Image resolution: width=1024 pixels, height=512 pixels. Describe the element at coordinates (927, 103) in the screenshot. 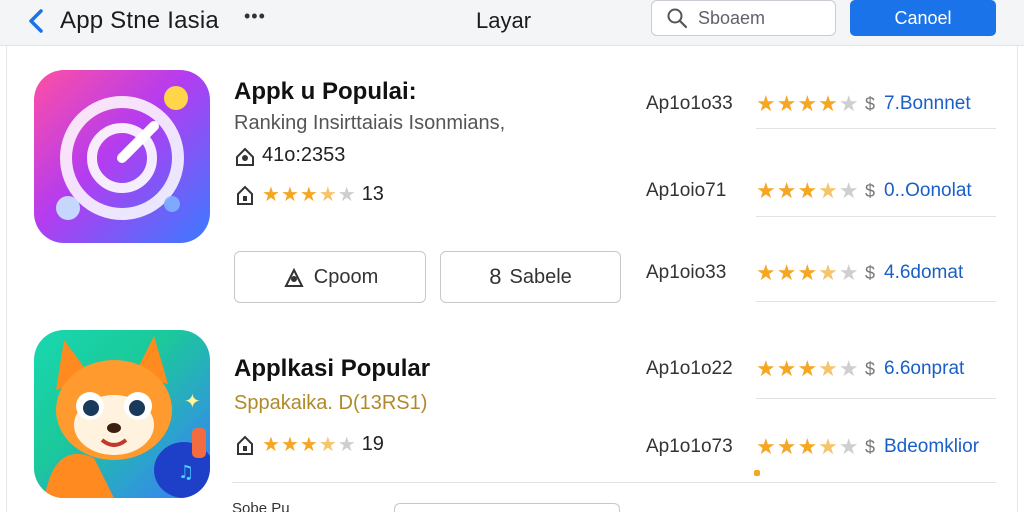

I see `item-price: 7.Bonnnet` at that location.